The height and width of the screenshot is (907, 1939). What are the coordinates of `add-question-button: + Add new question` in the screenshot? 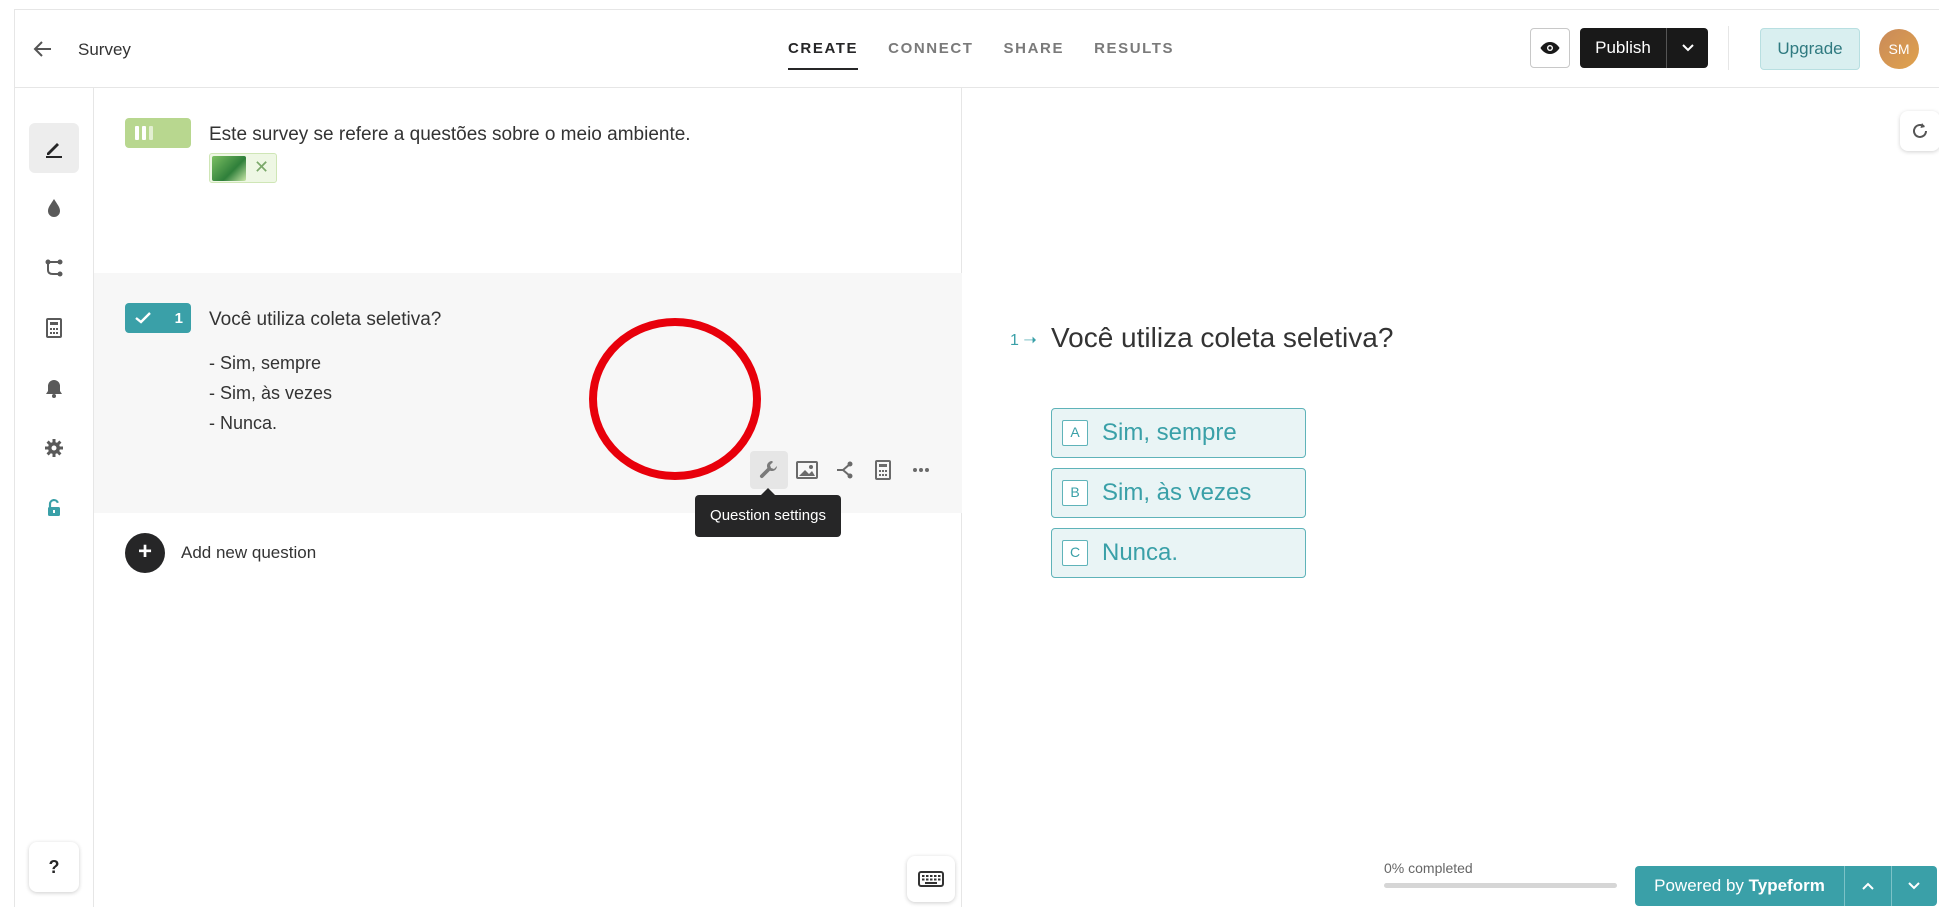 It's located at (220, 553).